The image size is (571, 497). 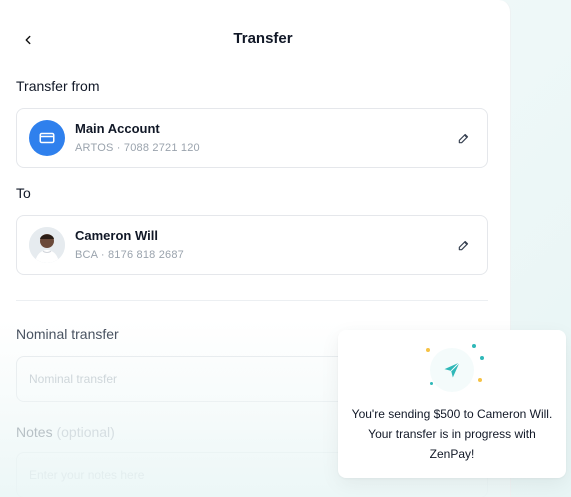 What do you see at coordinates (117, 128) in the screenshot?
I see `account-name: Main Account` at bounding box center [117, 128].